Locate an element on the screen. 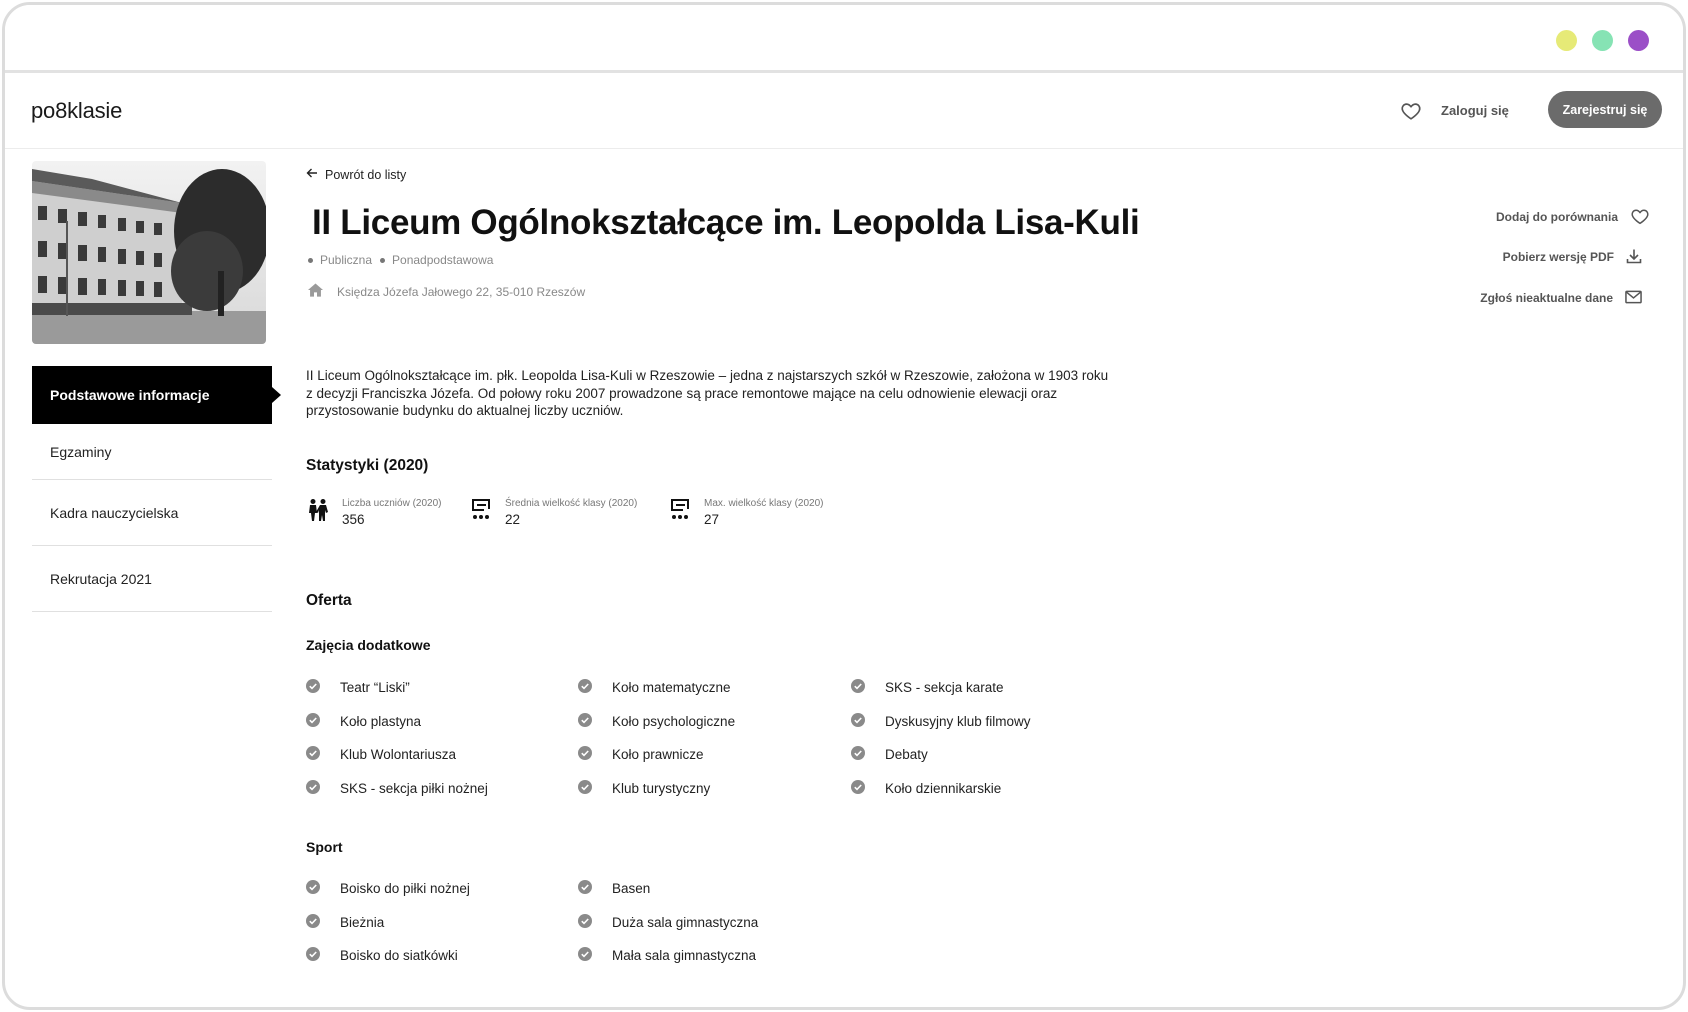 This screenshot has height=1012, width=1688. nav-item-exams: Egzaminy is located at coordinates (152, 452).